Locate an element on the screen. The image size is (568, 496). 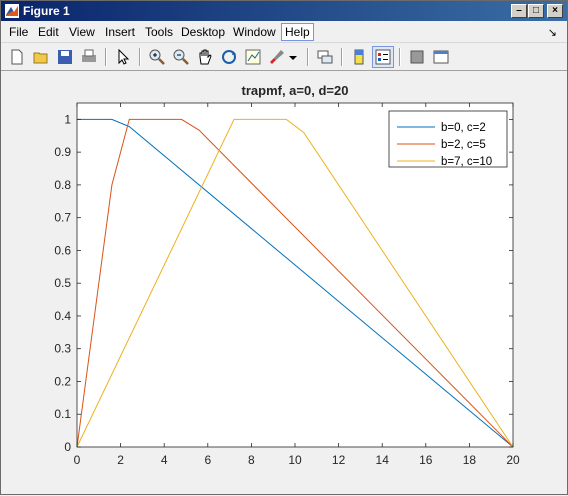
y-tick-label: 0.6 is located at coordinates (62, 250).